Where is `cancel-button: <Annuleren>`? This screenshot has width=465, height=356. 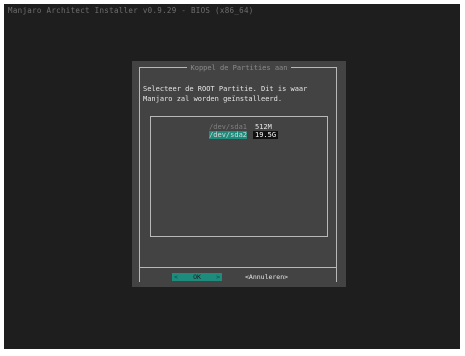
cancel-button: <Annuleren> is located at coordinates (266, 277).